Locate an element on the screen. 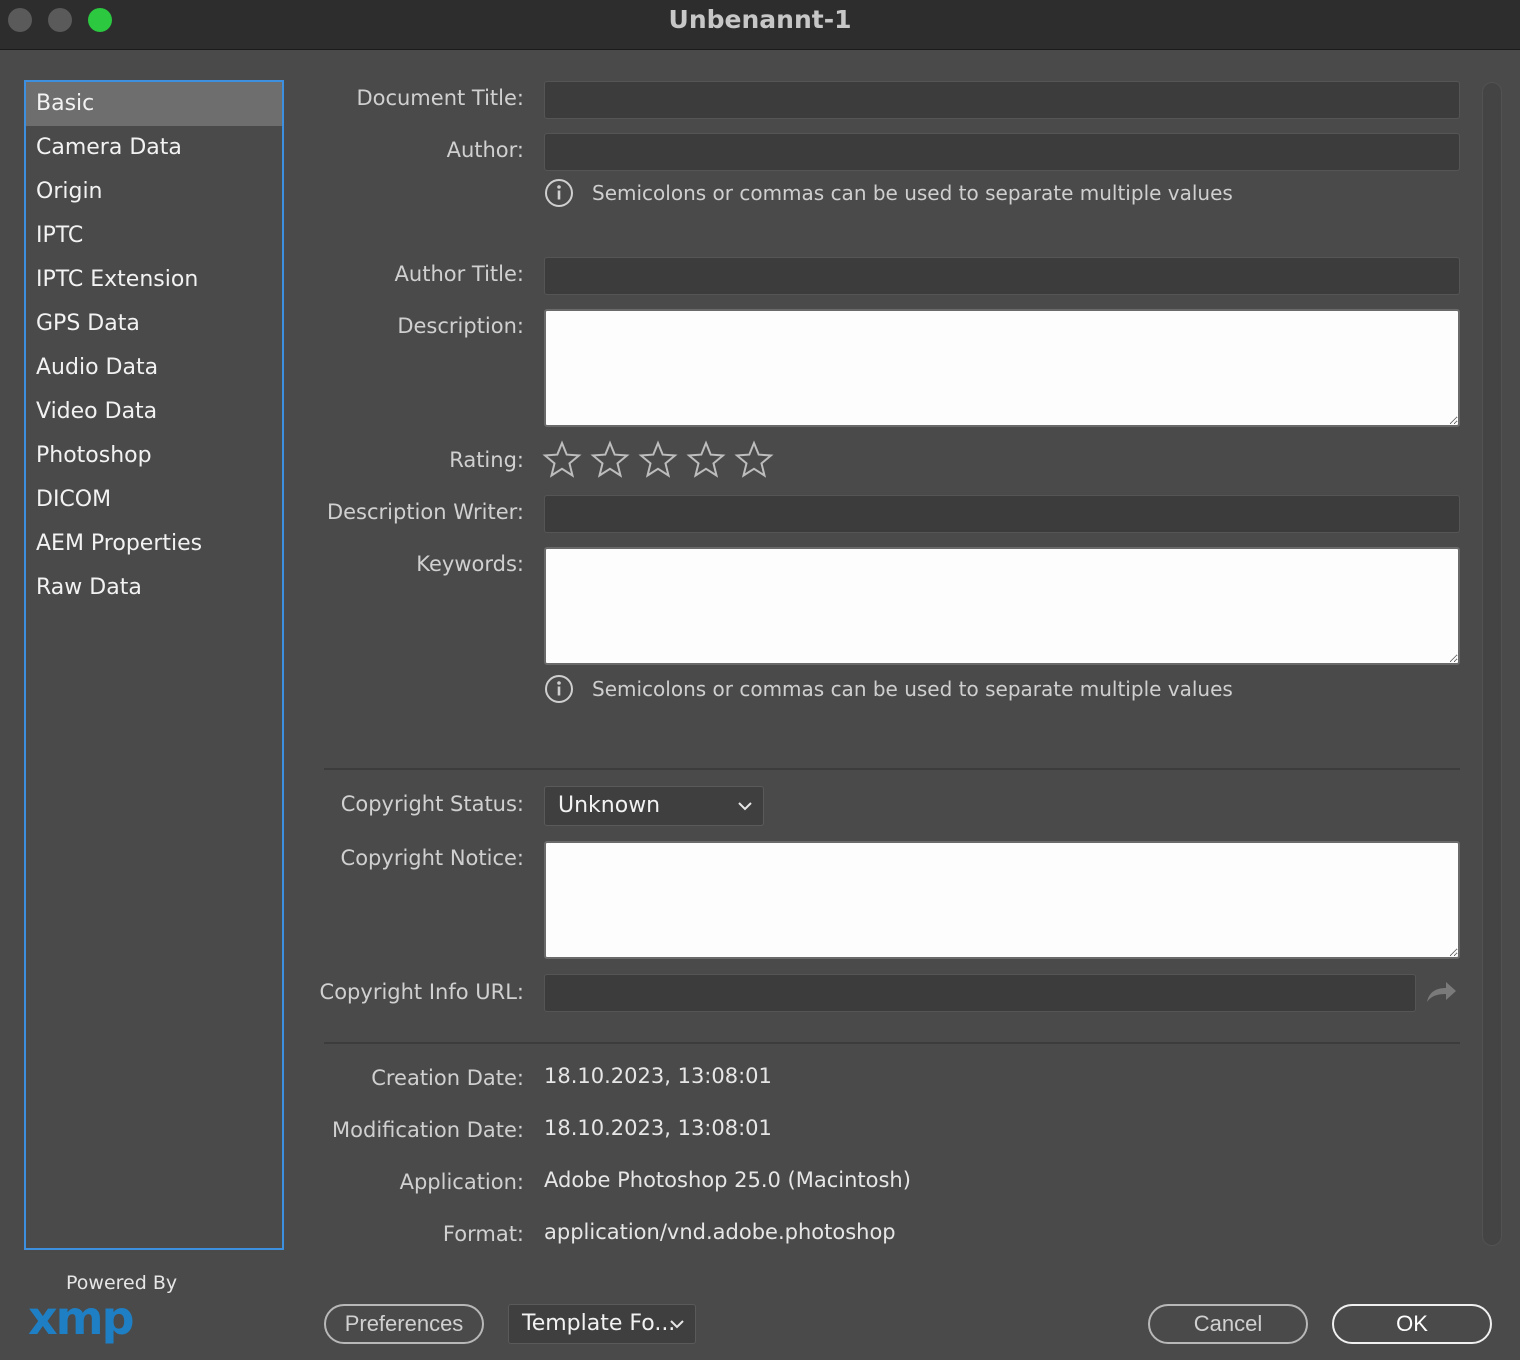 The height and width of the screenshot is (1360, 1520). copyright-status-value: Unknown is located at coordinates (609, 805).